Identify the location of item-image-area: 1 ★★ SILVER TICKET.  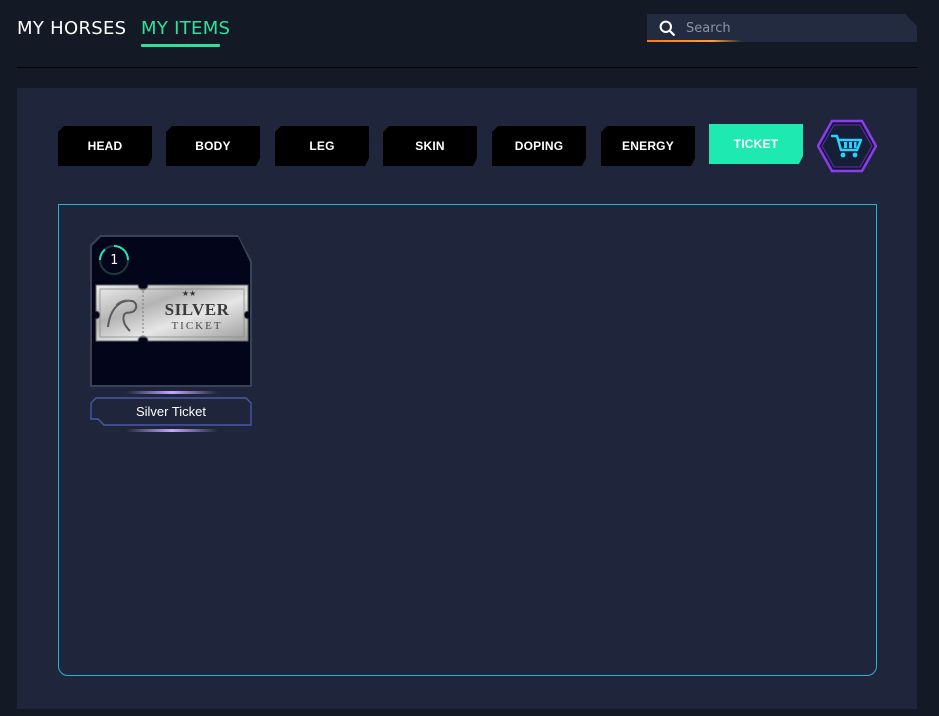
(171, 311).